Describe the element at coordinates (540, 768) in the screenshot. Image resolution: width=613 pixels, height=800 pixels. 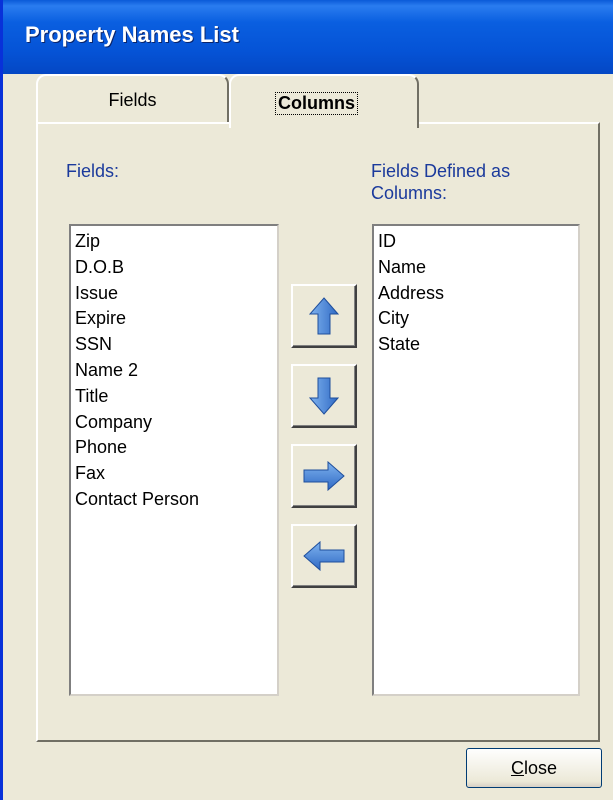
I see `close-label: lose` at that location.